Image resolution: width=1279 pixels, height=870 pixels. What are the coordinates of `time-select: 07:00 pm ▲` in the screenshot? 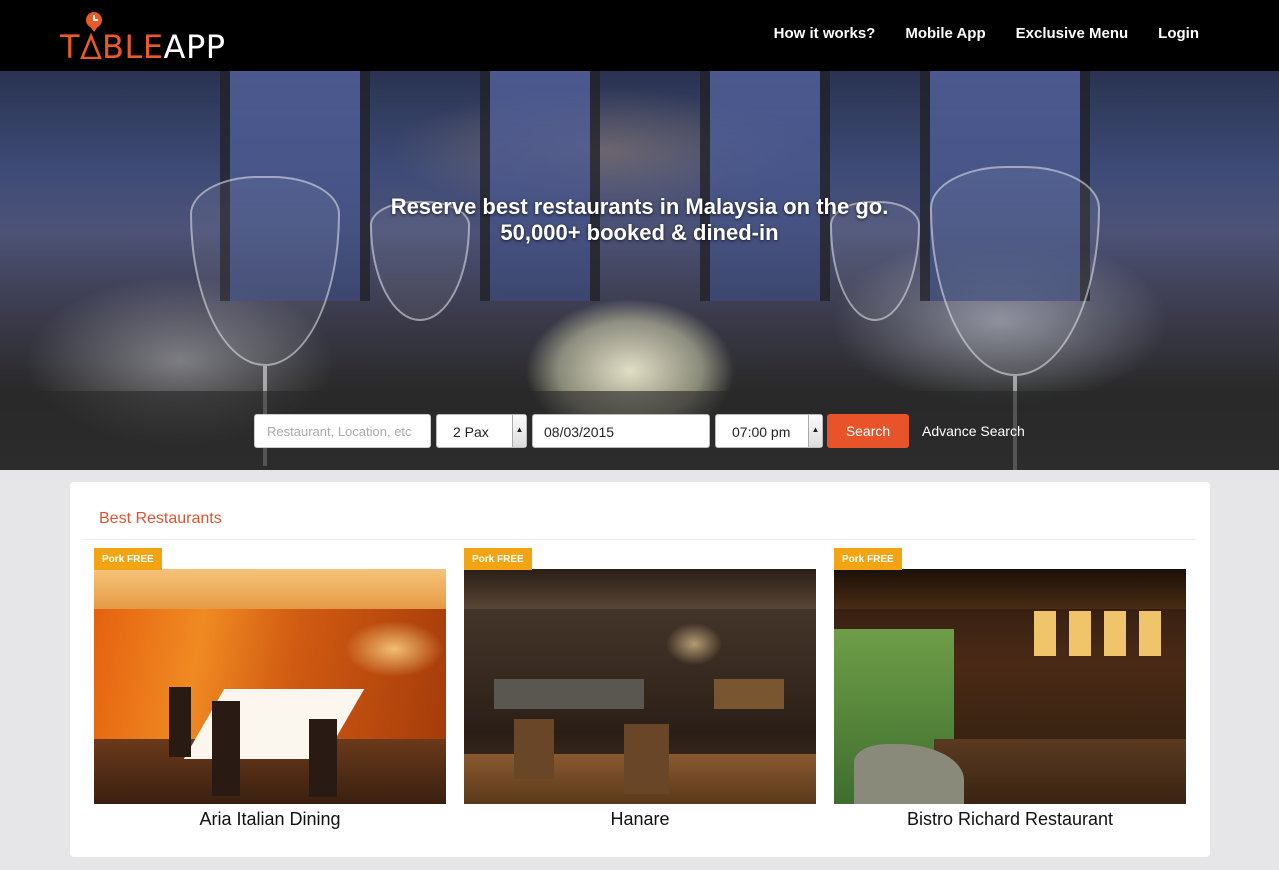 It's located at (769, 431).